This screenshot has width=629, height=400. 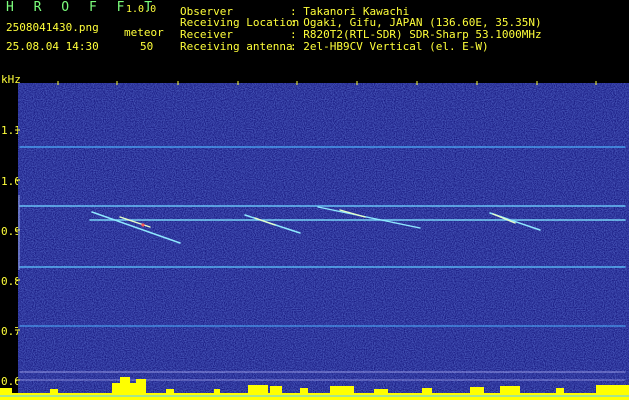 I want to click on meteor-count-label: meteor, so click(x=144, y=32).